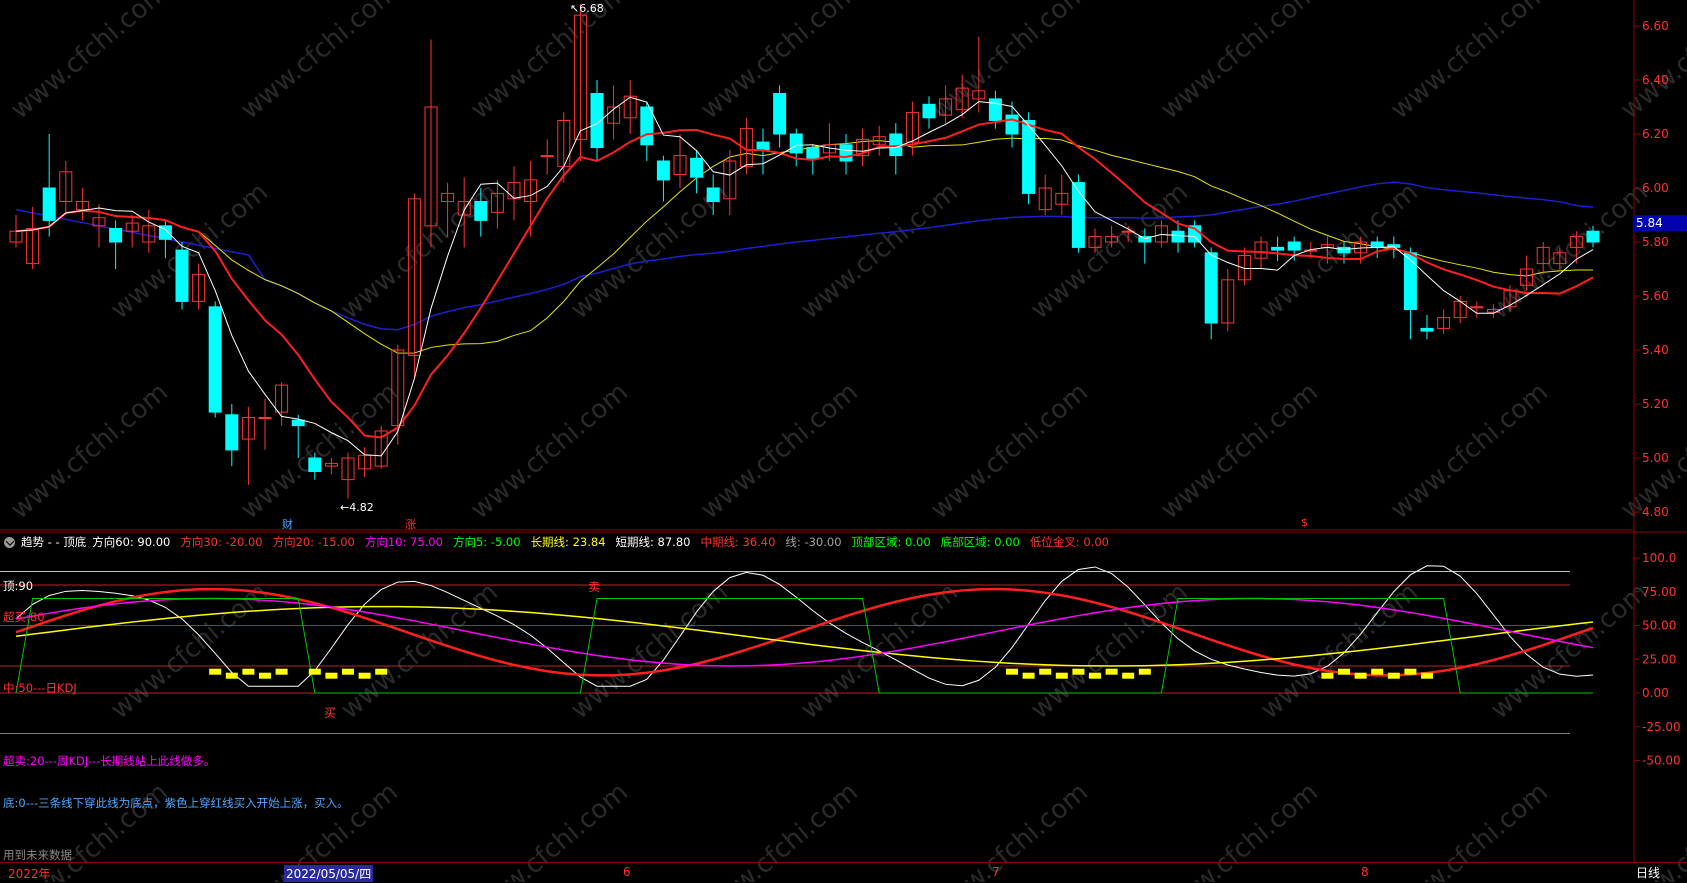 Image resolution: width=1687 pixels, height=883 pixels. What do you see at coordinates (221, 542) in the screenshot?
I see `indicator-value-1: 方向30: -20.00` at bounding box center [221, 542].